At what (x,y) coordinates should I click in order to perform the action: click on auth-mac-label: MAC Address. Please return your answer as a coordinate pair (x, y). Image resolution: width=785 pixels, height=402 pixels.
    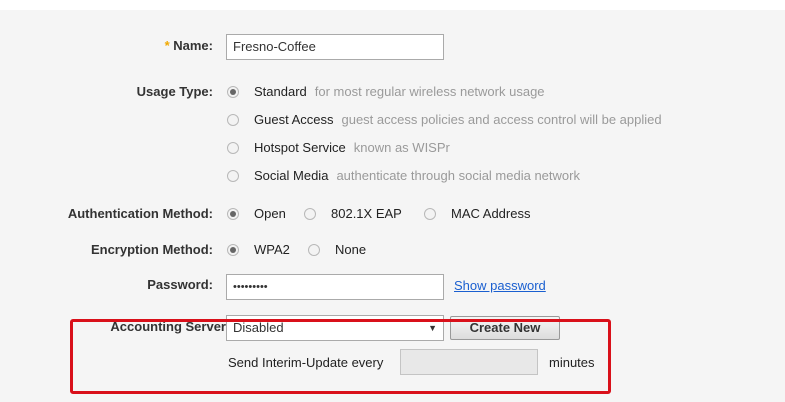
    Looking at the image, I should click on (491, 213).